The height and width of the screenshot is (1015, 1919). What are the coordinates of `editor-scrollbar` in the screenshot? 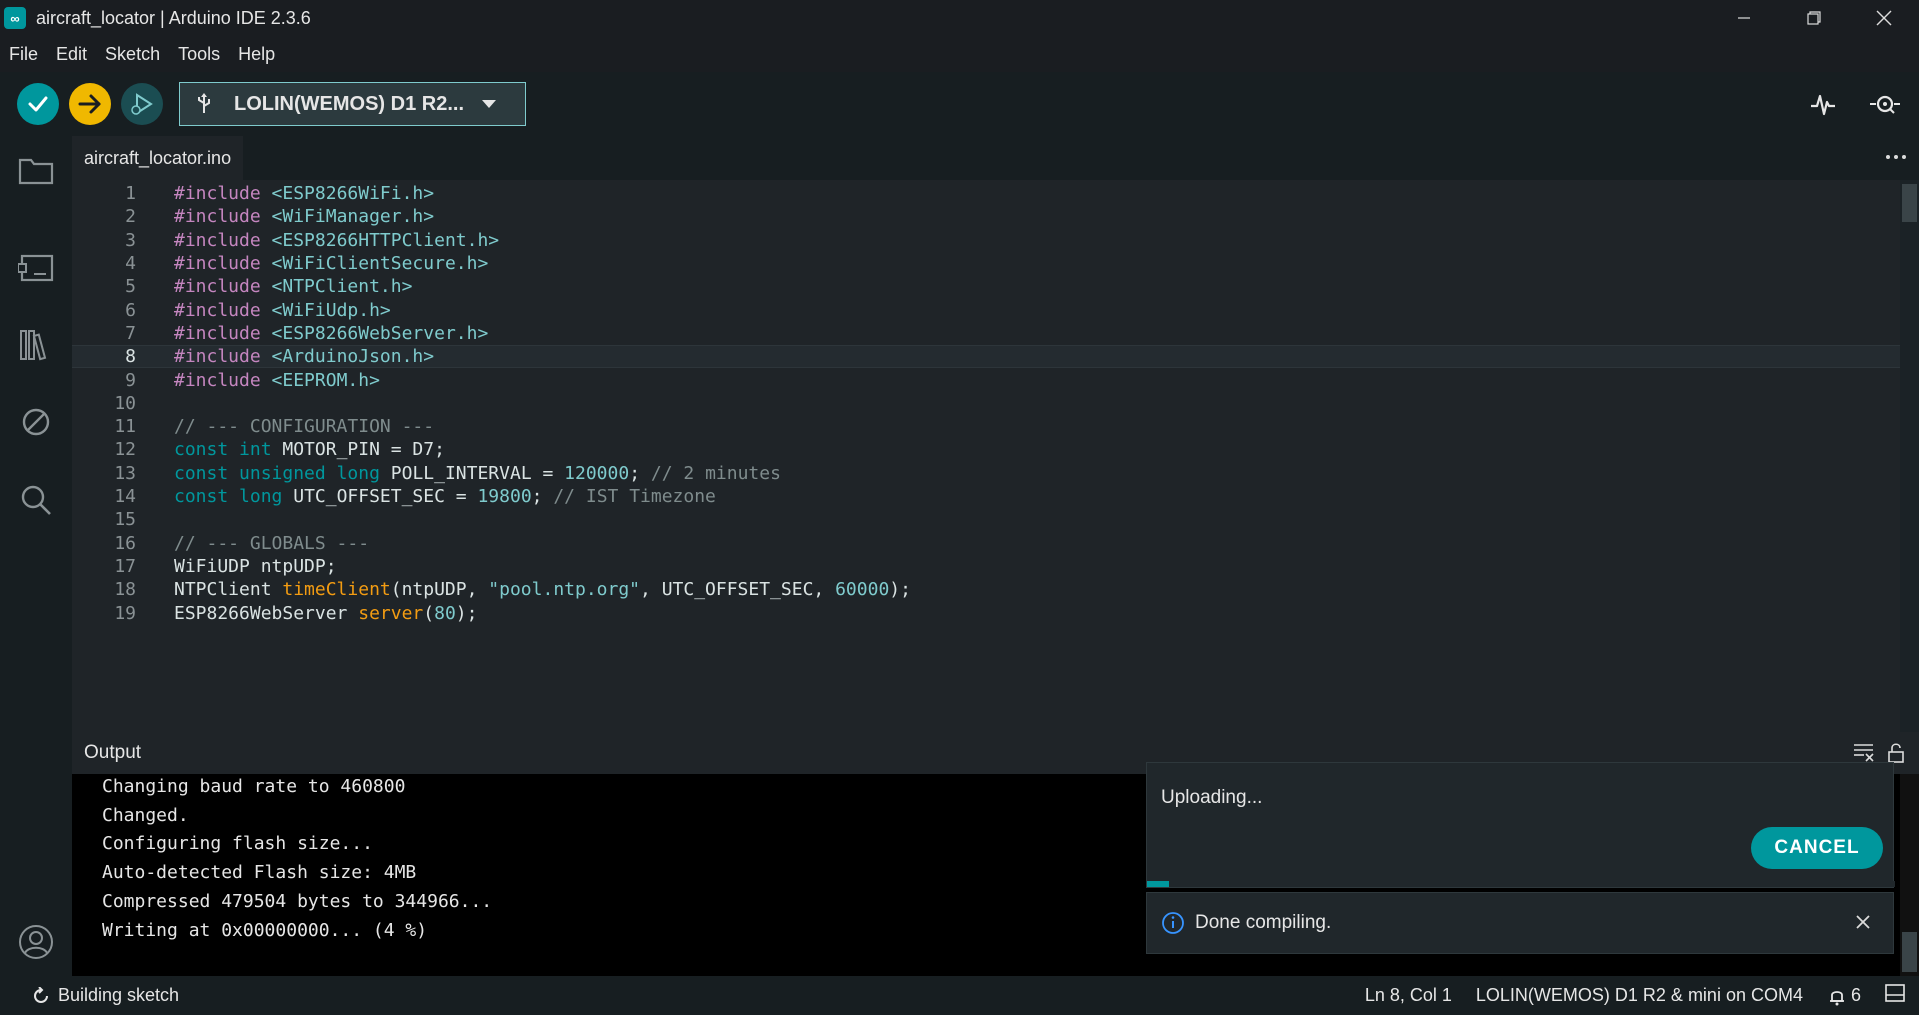 It's located at (1909, 456).